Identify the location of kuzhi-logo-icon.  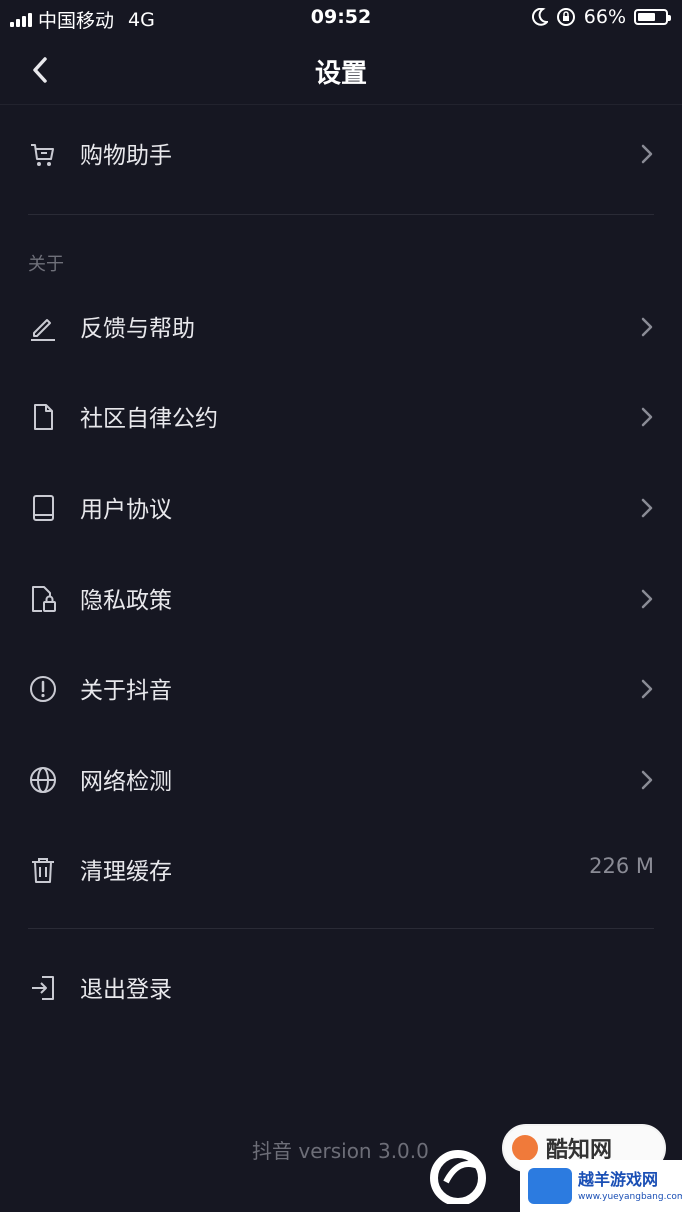
(525, 1148).